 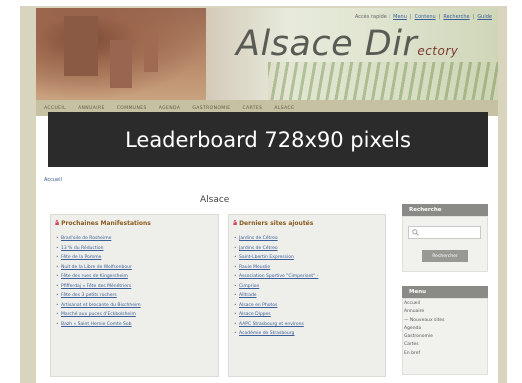 What do you see at coordinates (484, 17) in the screenshot?
I see `quick-link-guide: Guide` at bounding box center [484, 17].